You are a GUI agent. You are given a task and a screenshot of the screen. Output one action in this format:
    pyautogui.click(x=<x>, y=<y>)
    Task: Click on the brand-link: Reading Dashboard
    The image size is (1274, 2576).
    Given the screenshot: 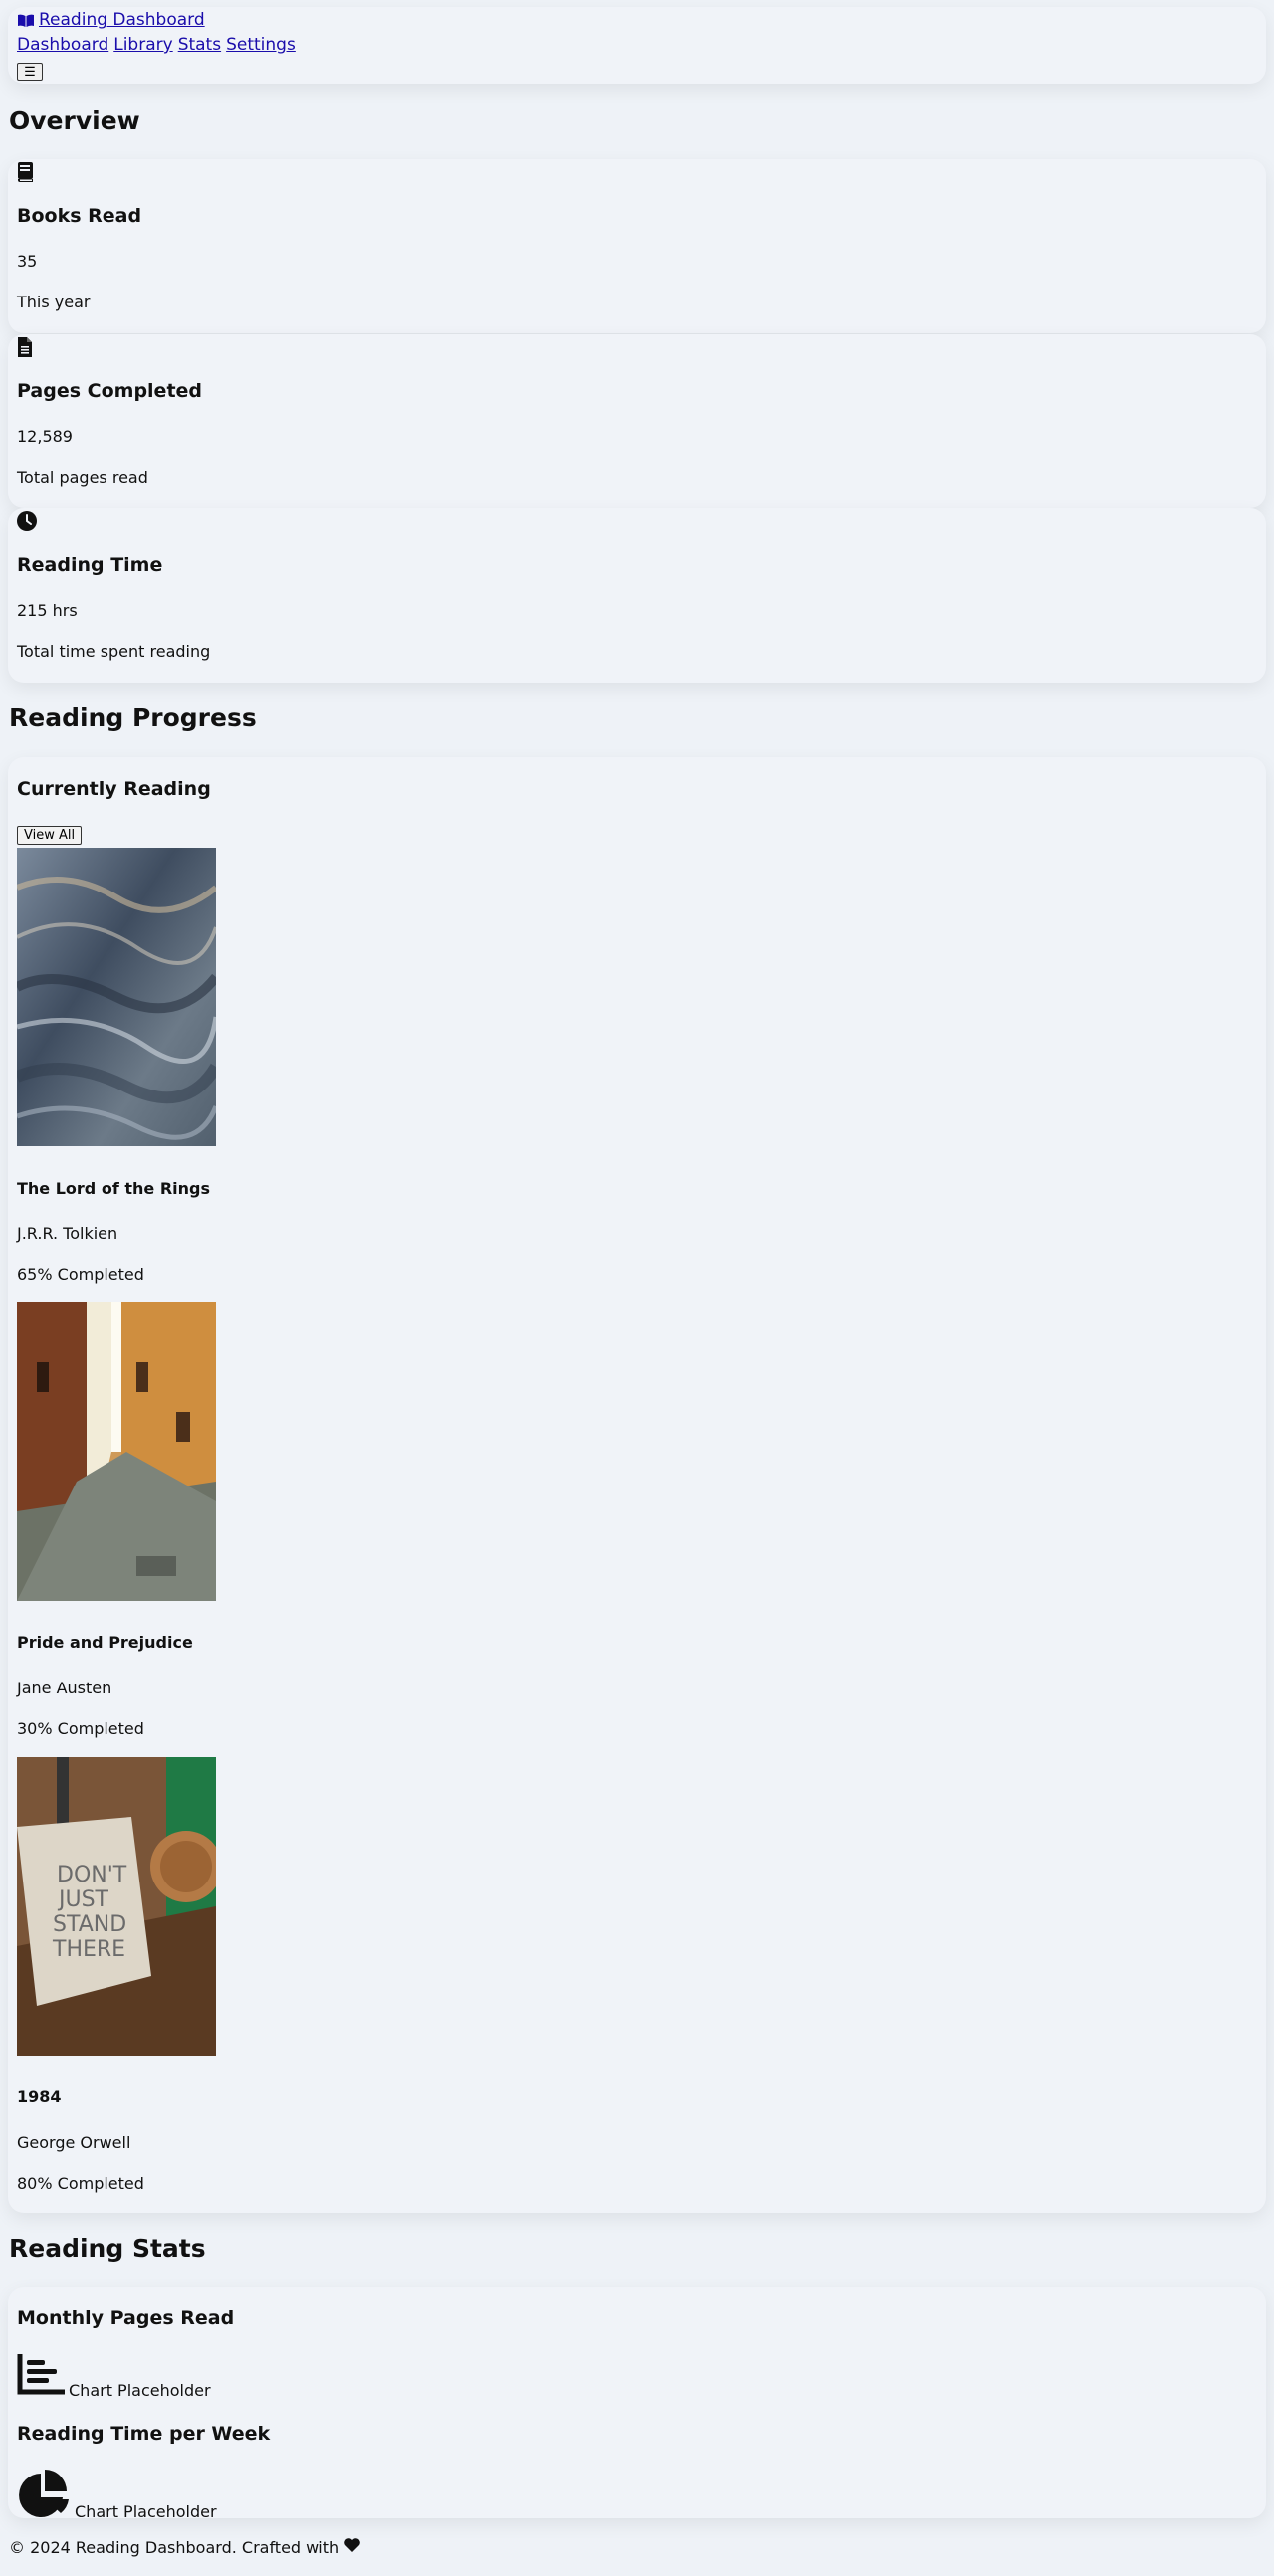 What is the action you would take?
    pyautogui.click(x=111, y=20)
    